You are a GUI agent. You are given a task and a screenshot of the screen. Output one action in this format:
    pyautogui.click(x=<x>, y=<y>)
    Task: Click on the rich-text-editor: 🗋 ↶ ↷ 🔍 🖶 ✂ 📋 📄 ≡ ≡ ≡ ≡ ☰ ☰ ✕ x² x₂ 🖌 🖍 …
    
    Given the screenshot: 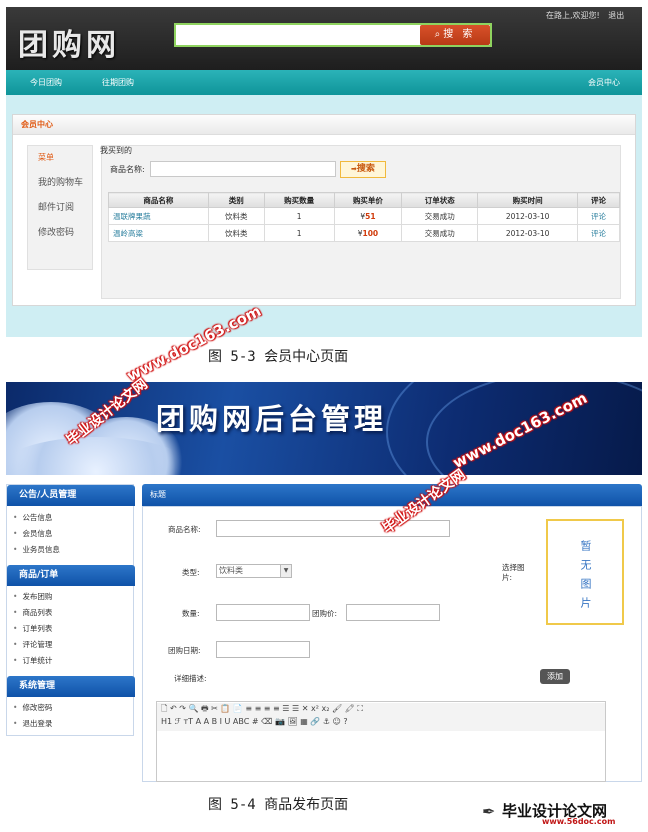 What is the action you would take?
    pyautogui.click(x=381, y=741)
    